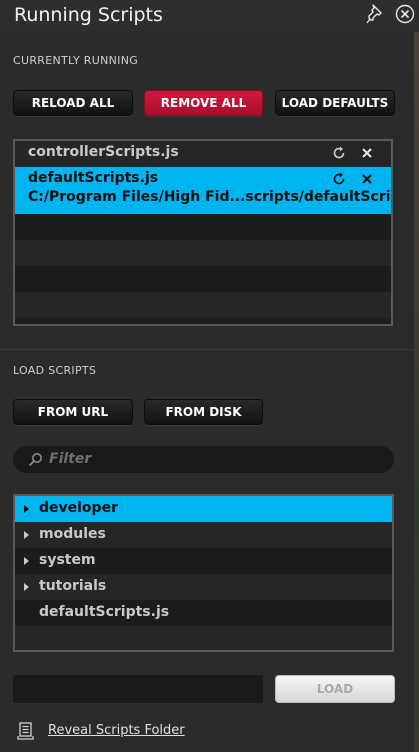 The height and width of the screenshot is (752, 419). What do you see at coordinates (416, 392) in the screenshot?
I see `background-strip` at bounding box center [416, 392].